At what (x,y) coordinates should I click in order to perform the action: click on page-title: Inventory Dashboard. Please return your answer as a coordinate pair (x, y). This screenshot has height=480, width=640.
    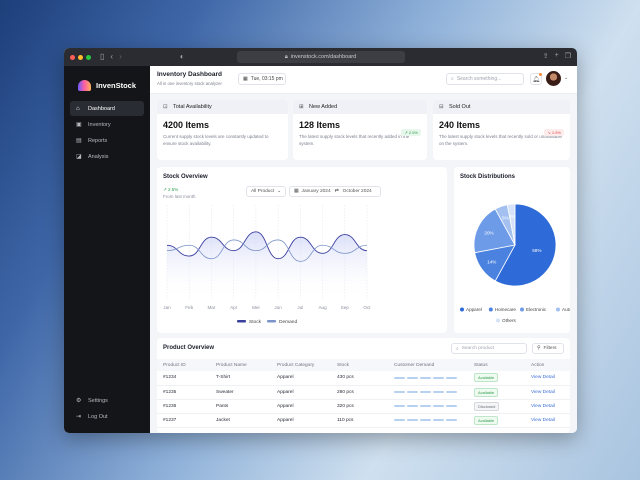
    Looking at the image, I should click on (190, 74).